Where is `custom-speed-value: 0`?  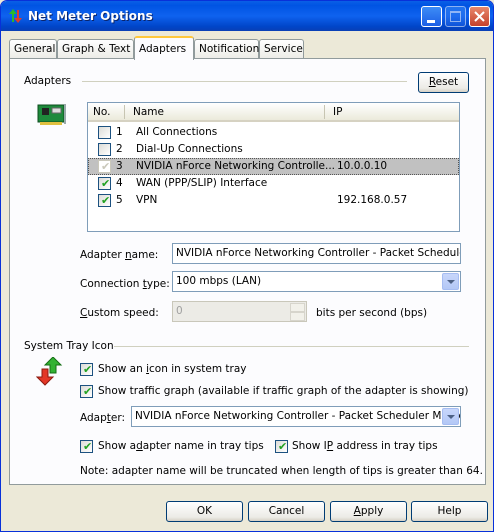 custom-speed-value: 0 is located at coordinates (179, 311).